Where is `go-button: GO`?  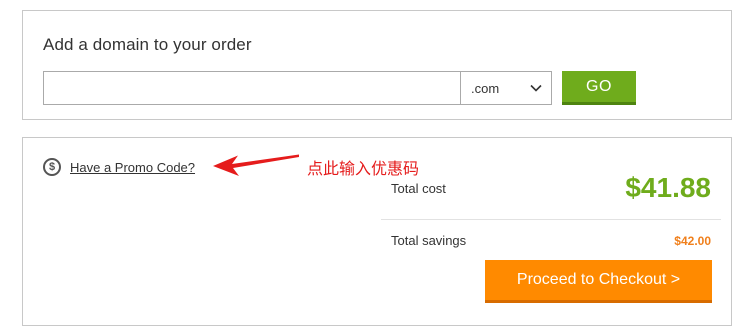 go-button: GO is located at coordinates (599, 88).